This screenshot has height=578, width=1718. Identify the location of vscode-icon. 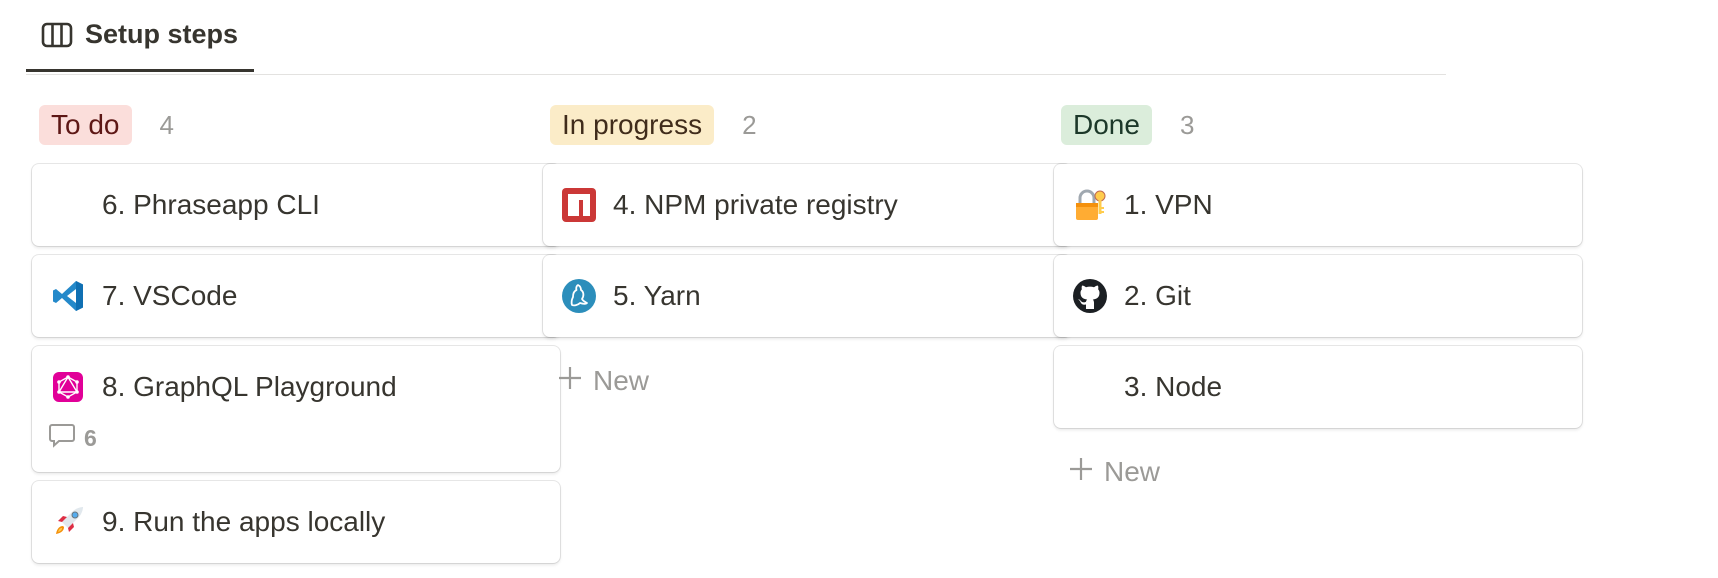
(68, 296).